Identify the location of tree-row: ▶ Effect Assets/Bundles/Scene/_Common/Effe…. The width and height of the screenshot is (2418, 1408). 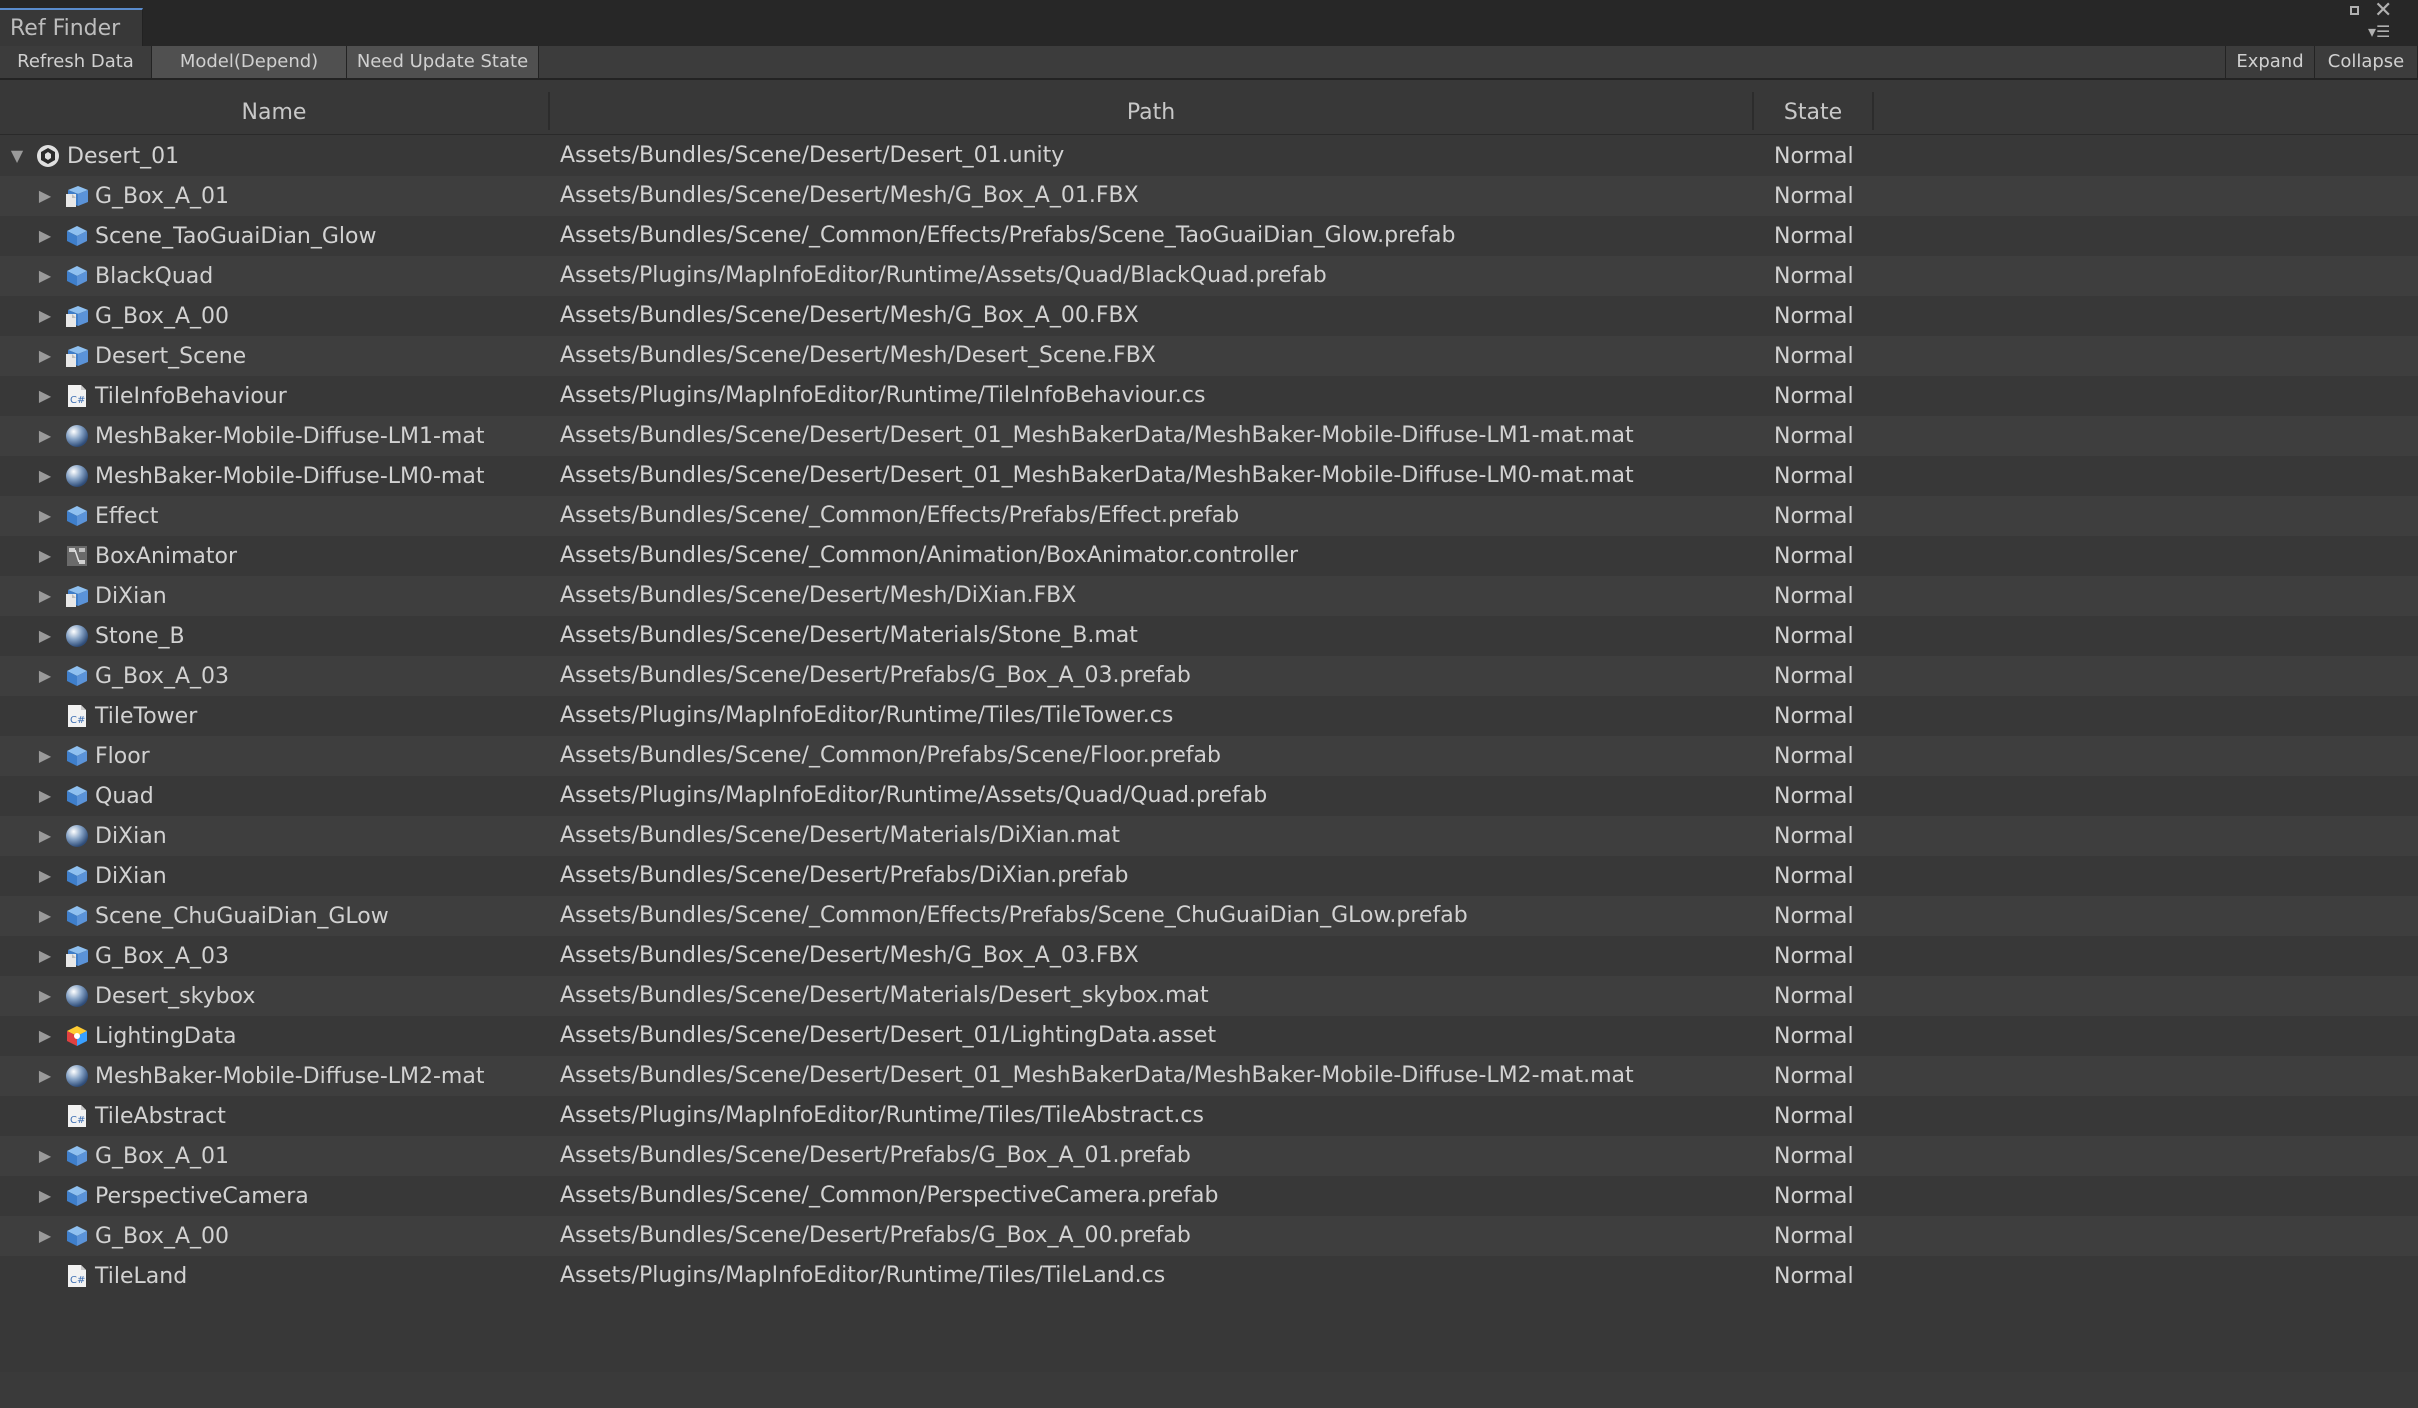
(1209, 516).